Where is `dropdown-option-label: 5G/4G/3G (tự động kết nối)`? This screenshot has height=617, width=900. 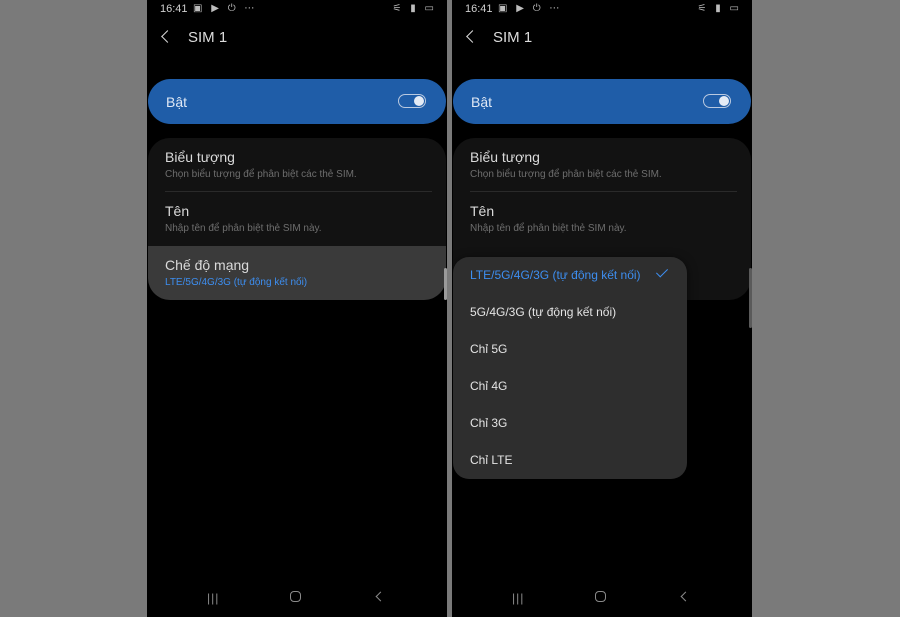
dropdown-option-label: 5G/4G/3G (tự động kết nối) is located at coordinates (543, 312).